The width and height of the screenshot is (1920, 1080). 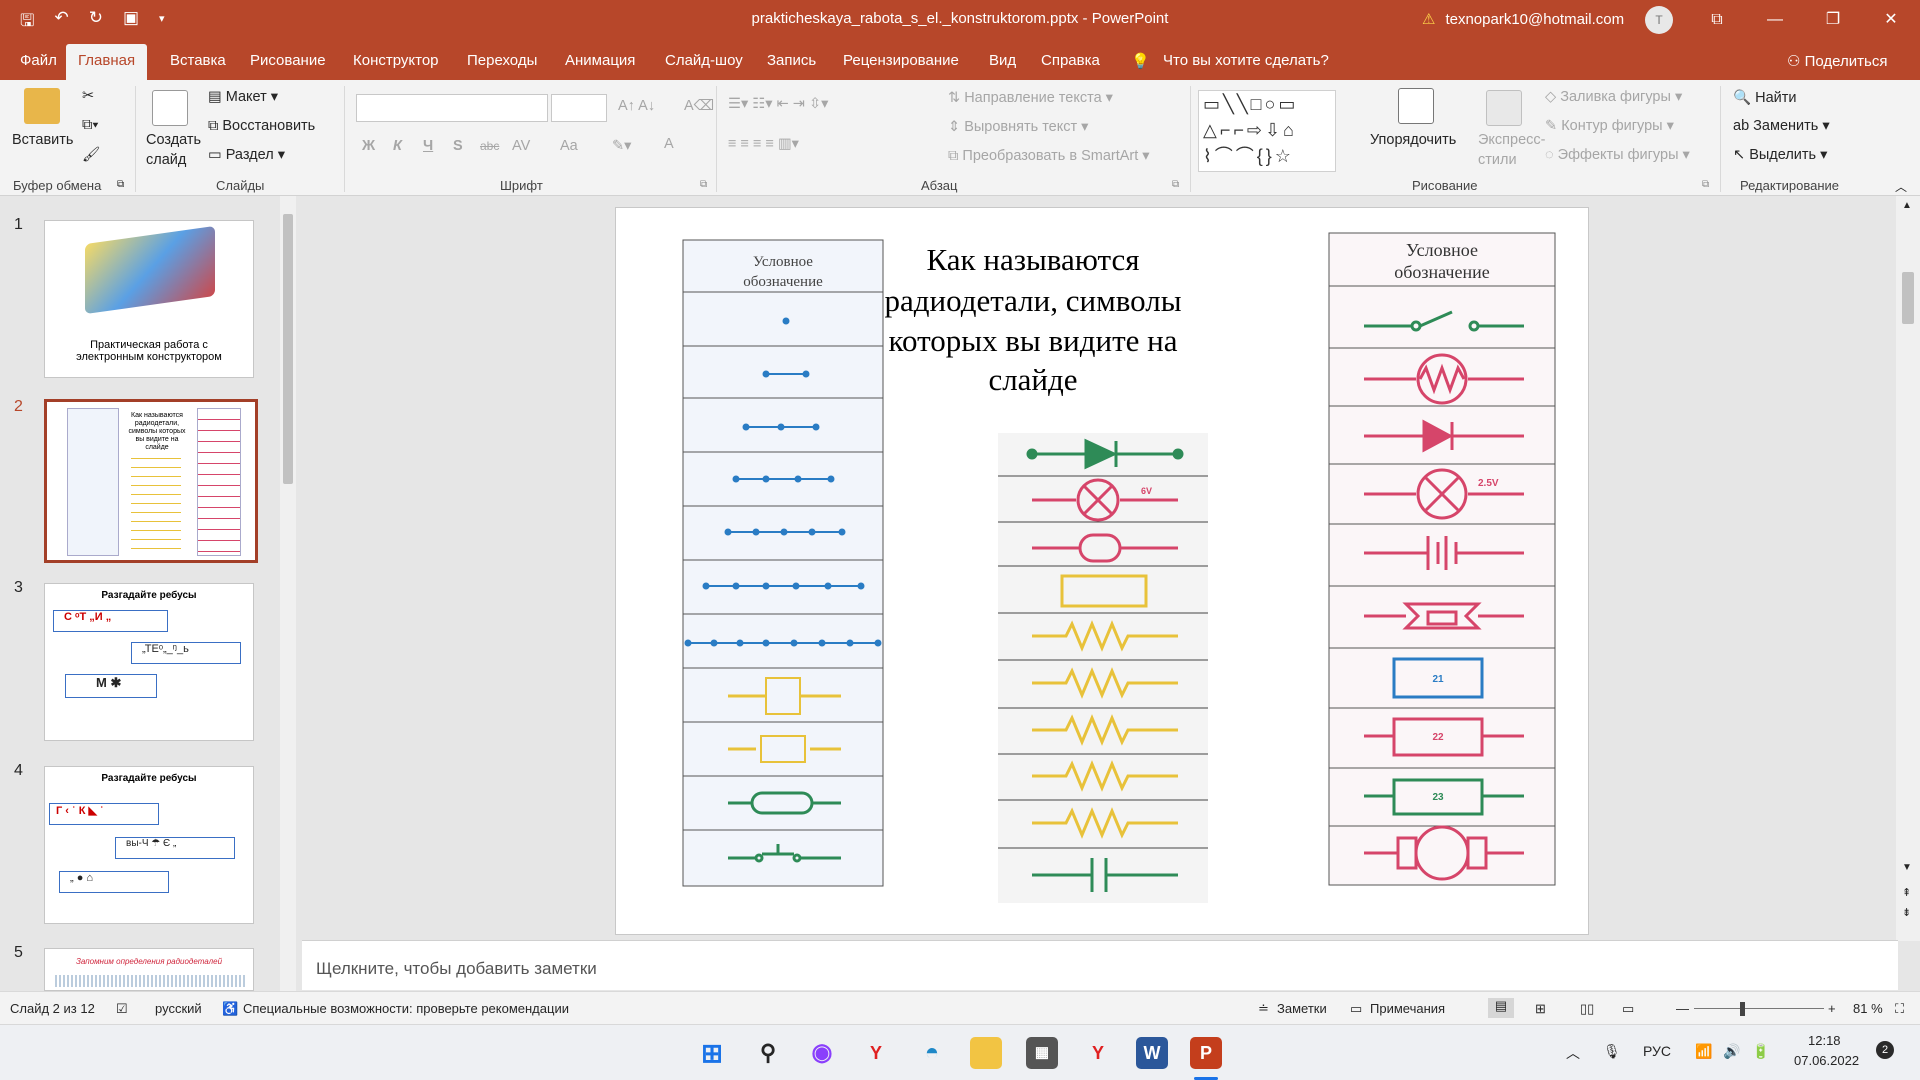 What do you see at coordinates (452, 108) in the screenshot?
I see `font-name-combo` at bounding box center [452, 108].